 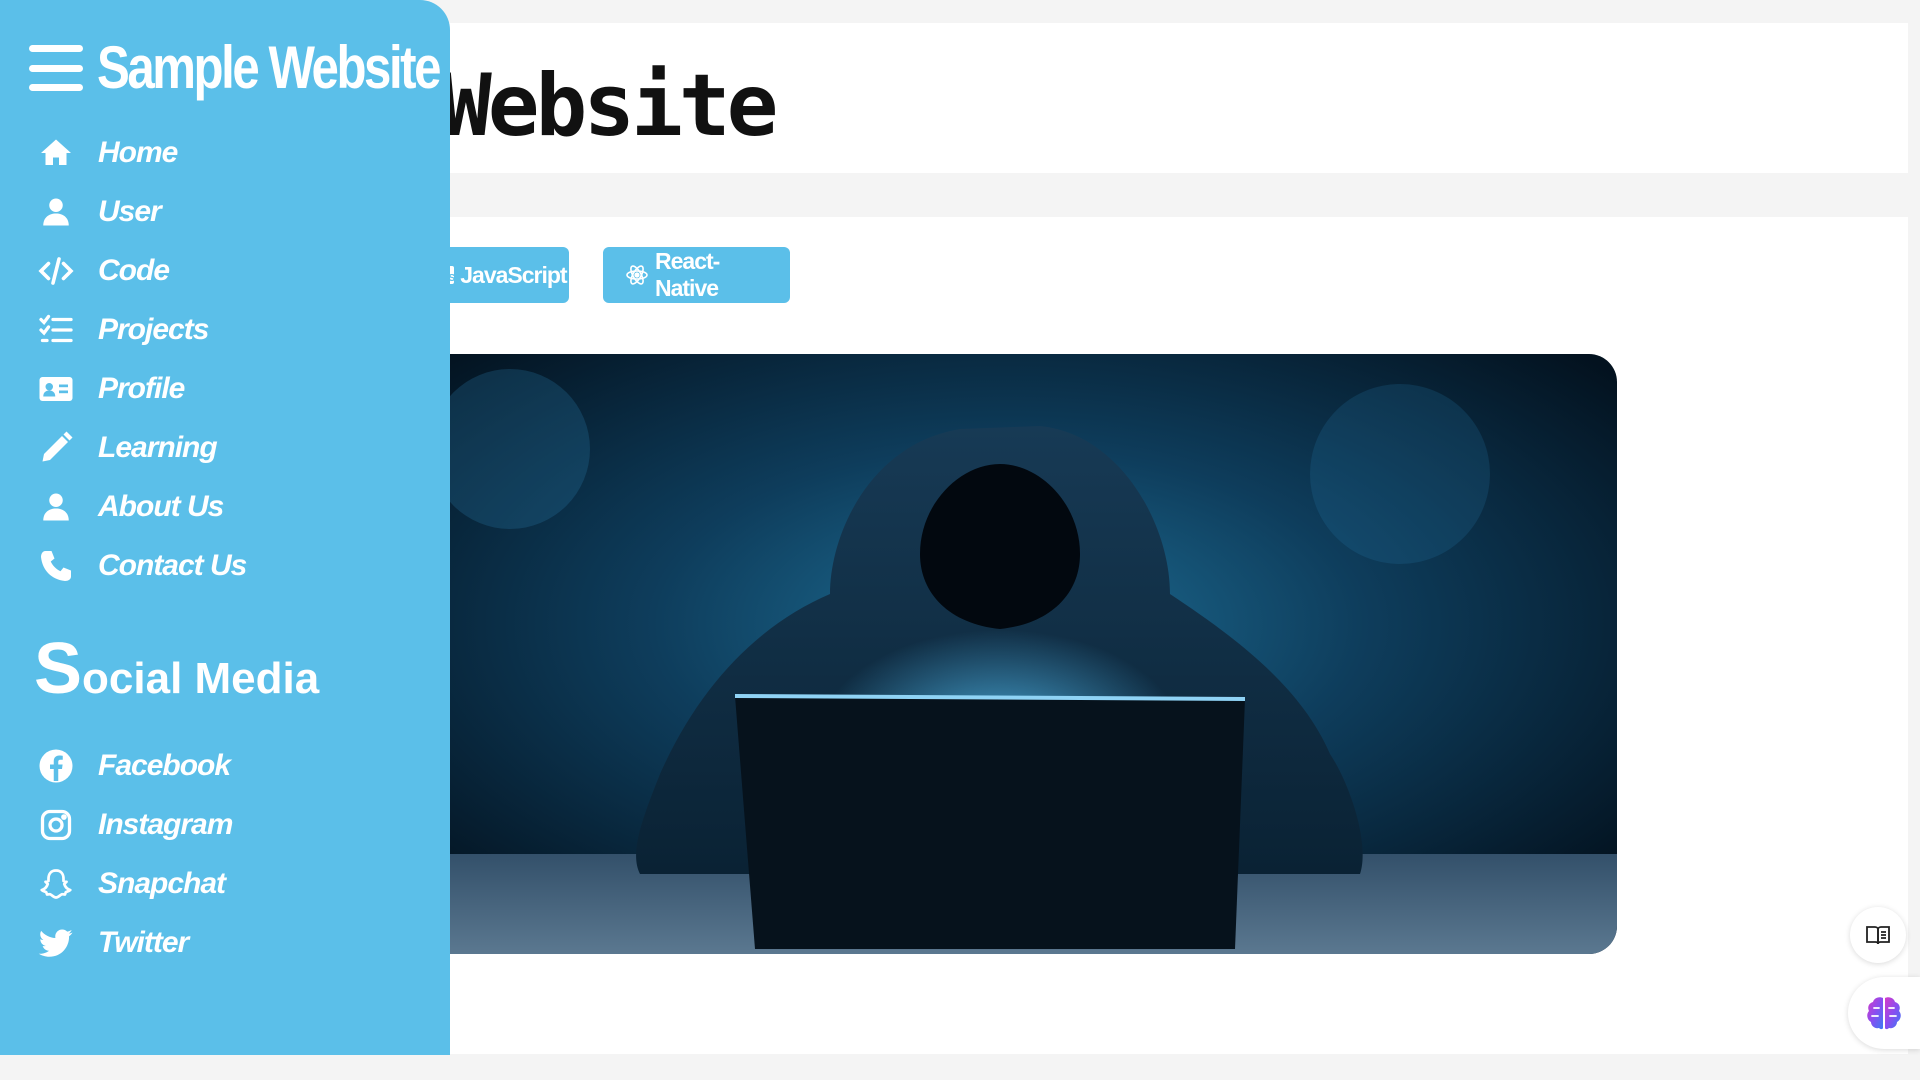 I want to click on social-heading-initial: S, so click(x=58, y=669).